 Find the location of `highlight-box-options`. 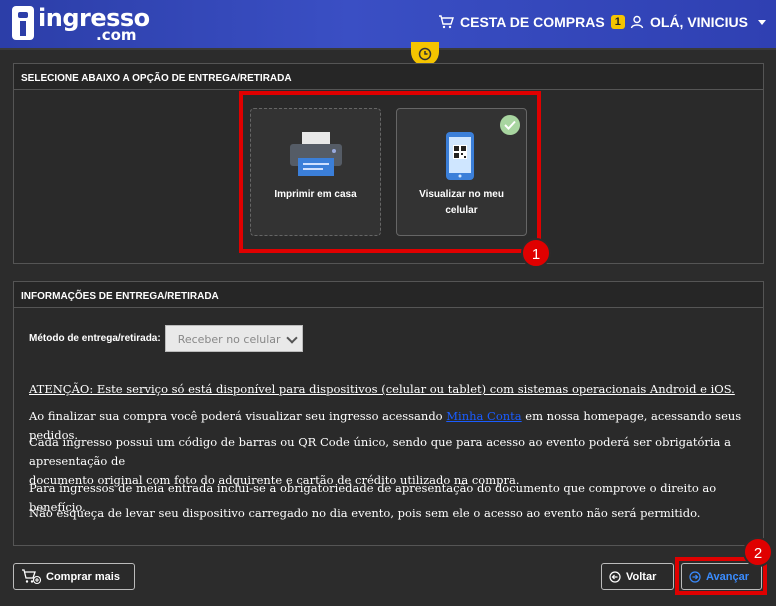

highlight-box-options is located at coordinates (390, 172).